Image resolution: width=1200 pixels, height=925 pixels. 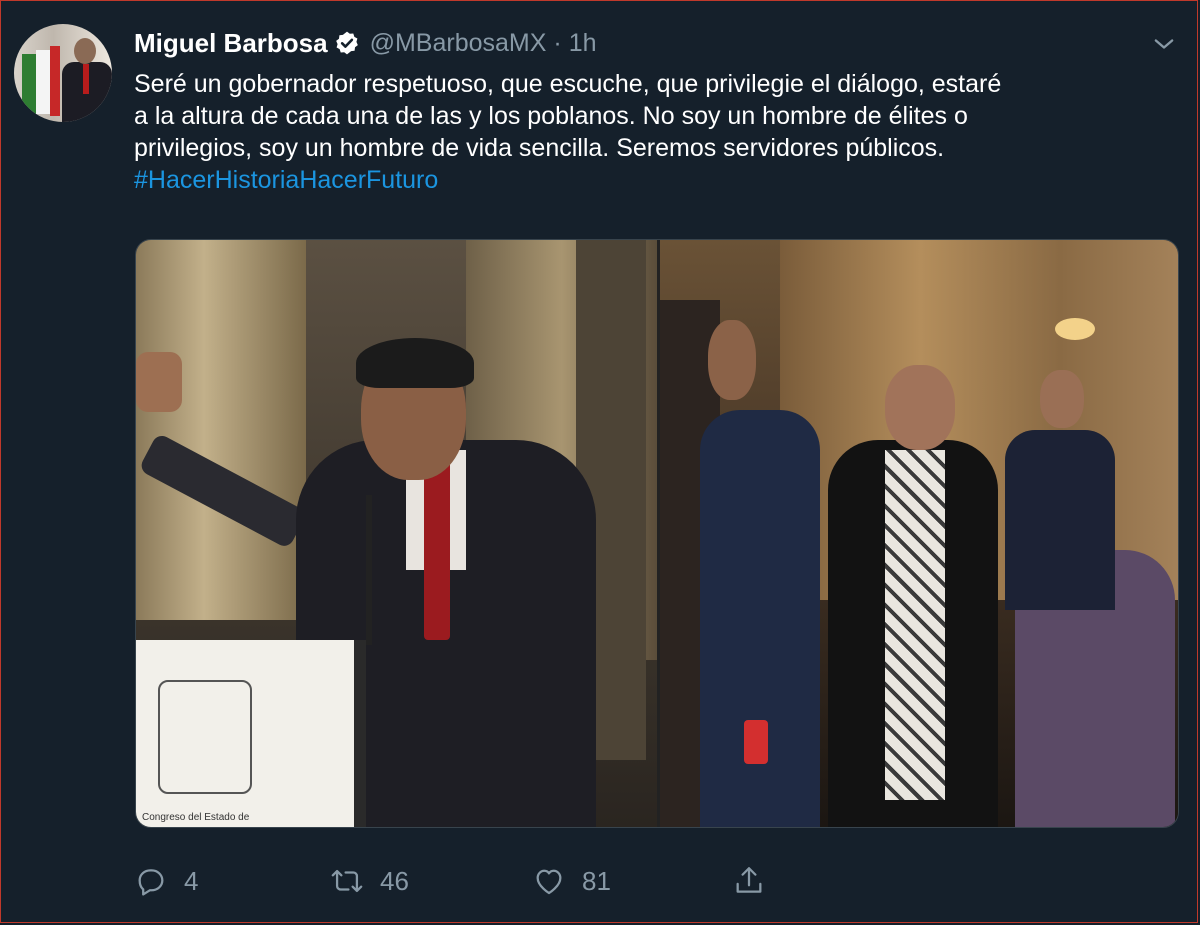 I want to click on retweet-count: 46, so click(x=394, y=880).